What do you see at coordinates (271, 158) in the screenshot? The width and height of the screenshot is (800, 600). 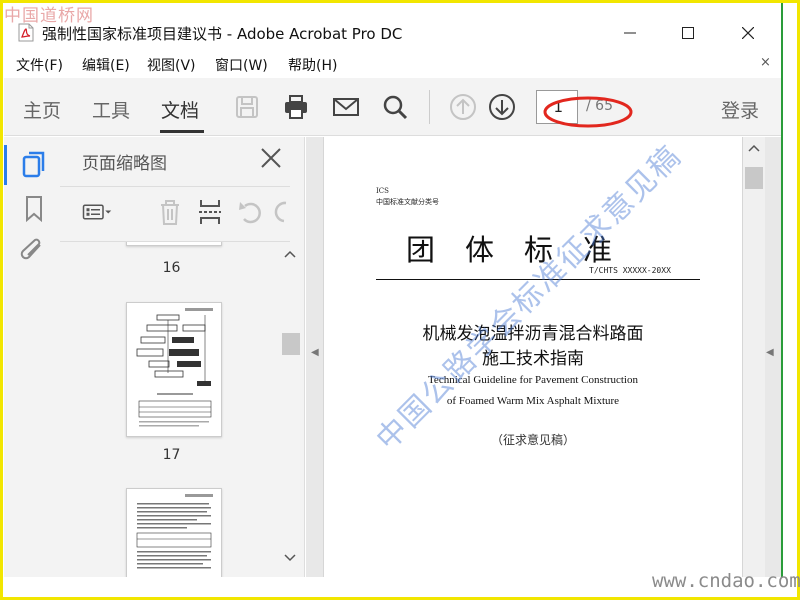 I see `close-panel-icon` at bounding box center [271, 158].